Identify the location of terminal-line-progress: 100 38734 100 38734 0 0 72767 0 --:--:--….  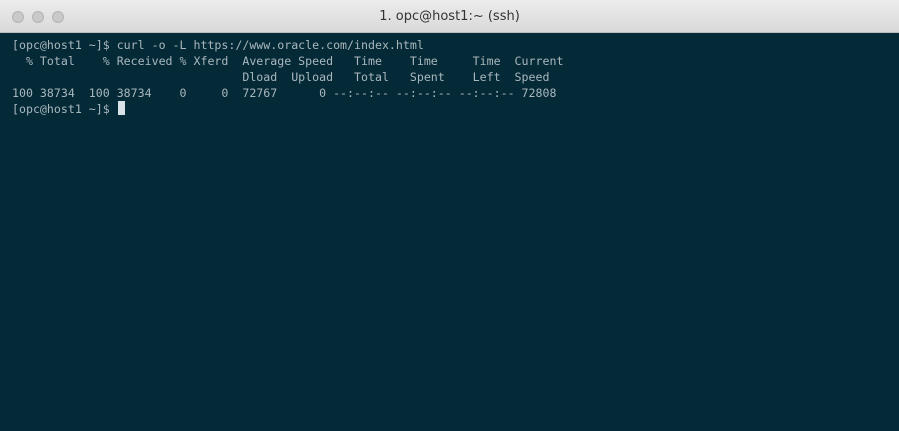
(284, 93).